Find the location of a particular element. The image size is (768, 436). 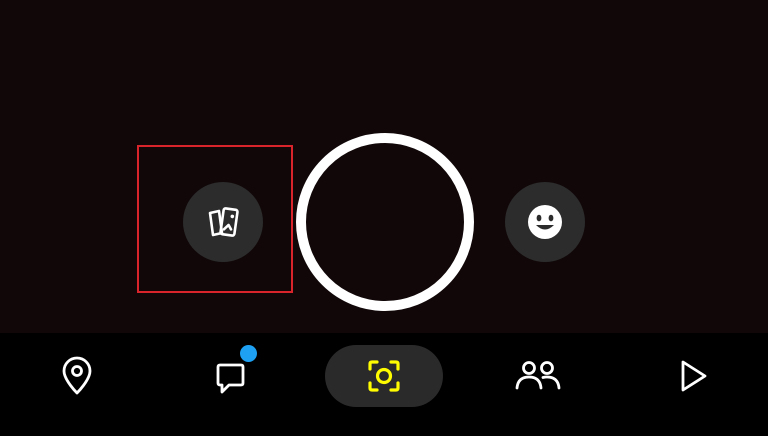

smiley-face-icon is located at coordinates (545, 222).